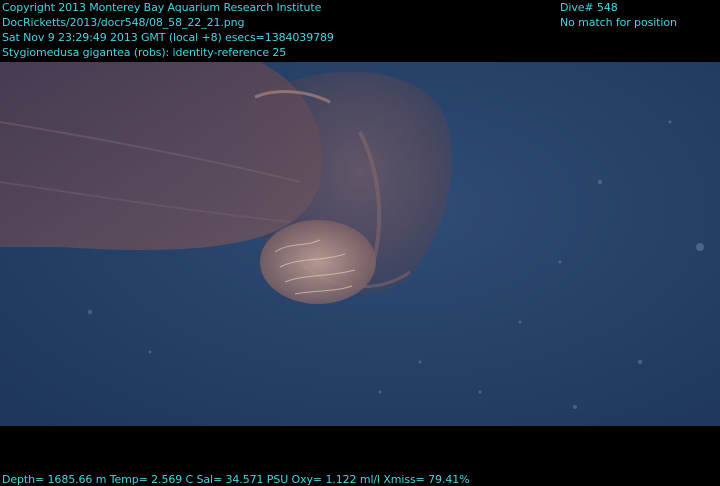 Image resolution: width=720 pixels, height=486 pixels. What do you see at coordinates (589, 7) in the screenshot?
I see `dive-number-text: Dive# 548` at bounding box center [589, 7].